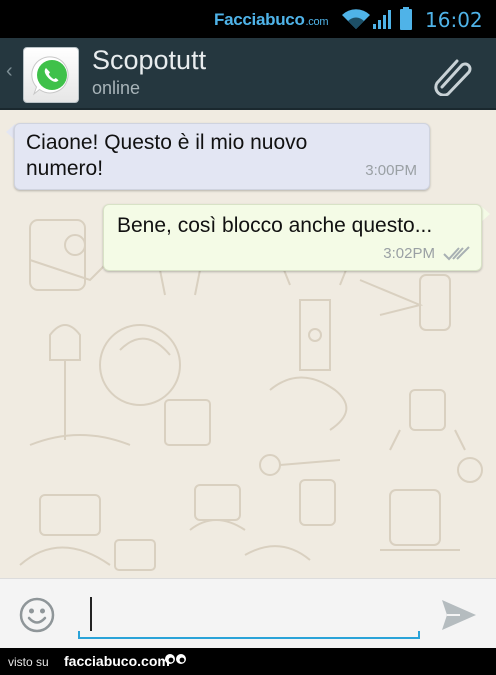  I want to click on paperclip-icon, so click(454, 75).